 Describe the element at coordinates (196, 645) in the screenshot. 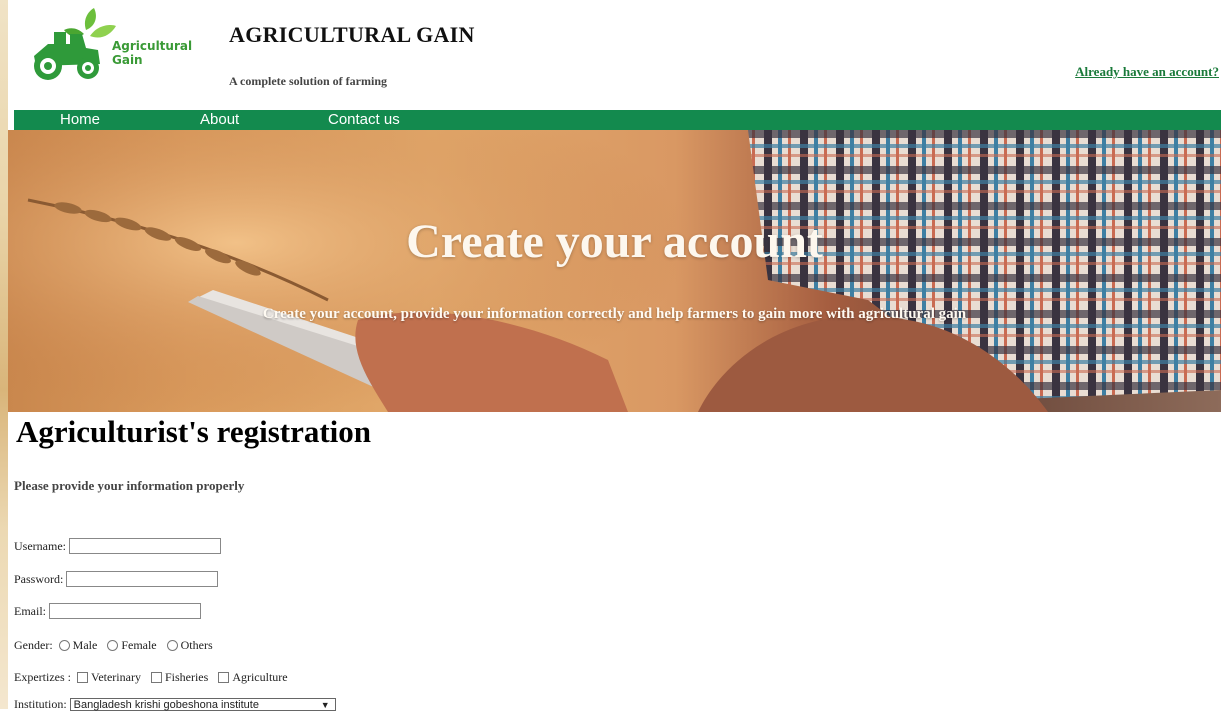

I see `gender-others-label: Others` at that location.